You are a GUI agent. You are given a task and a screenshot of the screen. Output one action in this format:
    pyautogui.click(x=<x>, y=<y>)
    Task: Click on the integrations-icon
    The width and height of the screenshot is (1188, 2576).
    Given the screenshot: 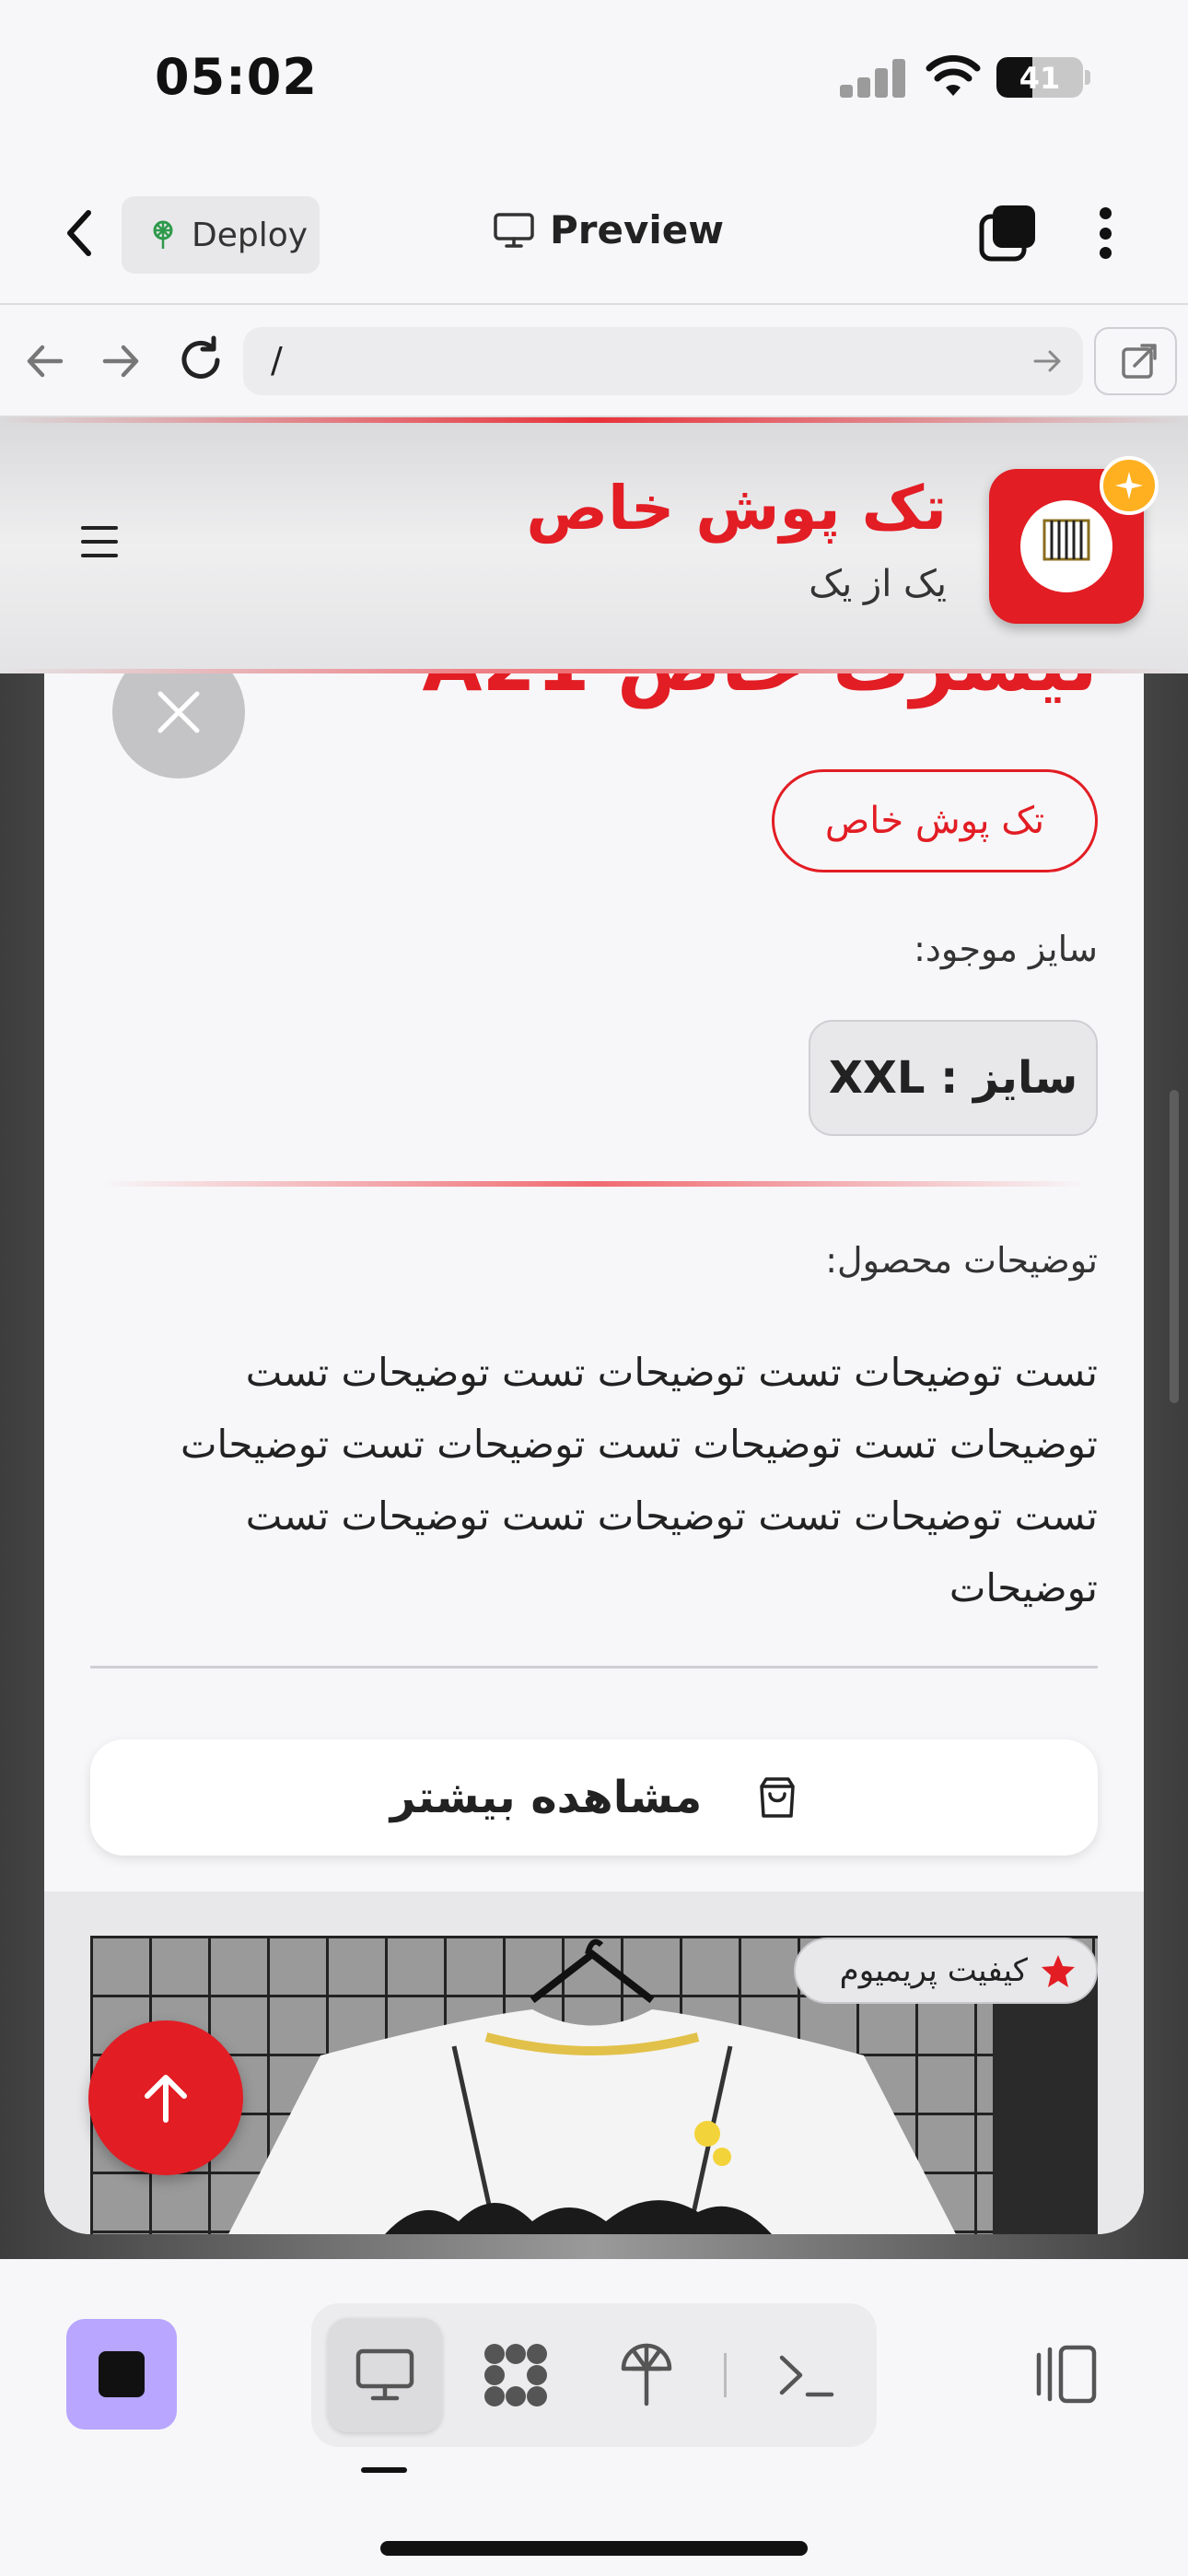 What is the action you would take?
    pyautogui.click(x=515, y=2375)
    